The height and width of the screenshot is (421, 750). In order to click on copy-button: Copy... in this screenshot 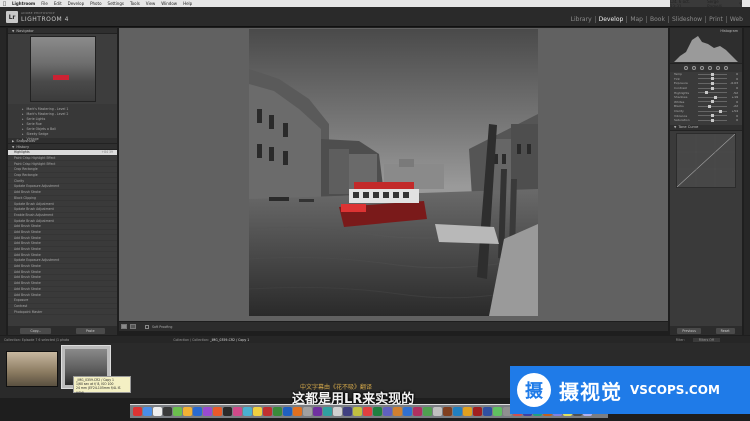, I will do `click(36, 330)`.